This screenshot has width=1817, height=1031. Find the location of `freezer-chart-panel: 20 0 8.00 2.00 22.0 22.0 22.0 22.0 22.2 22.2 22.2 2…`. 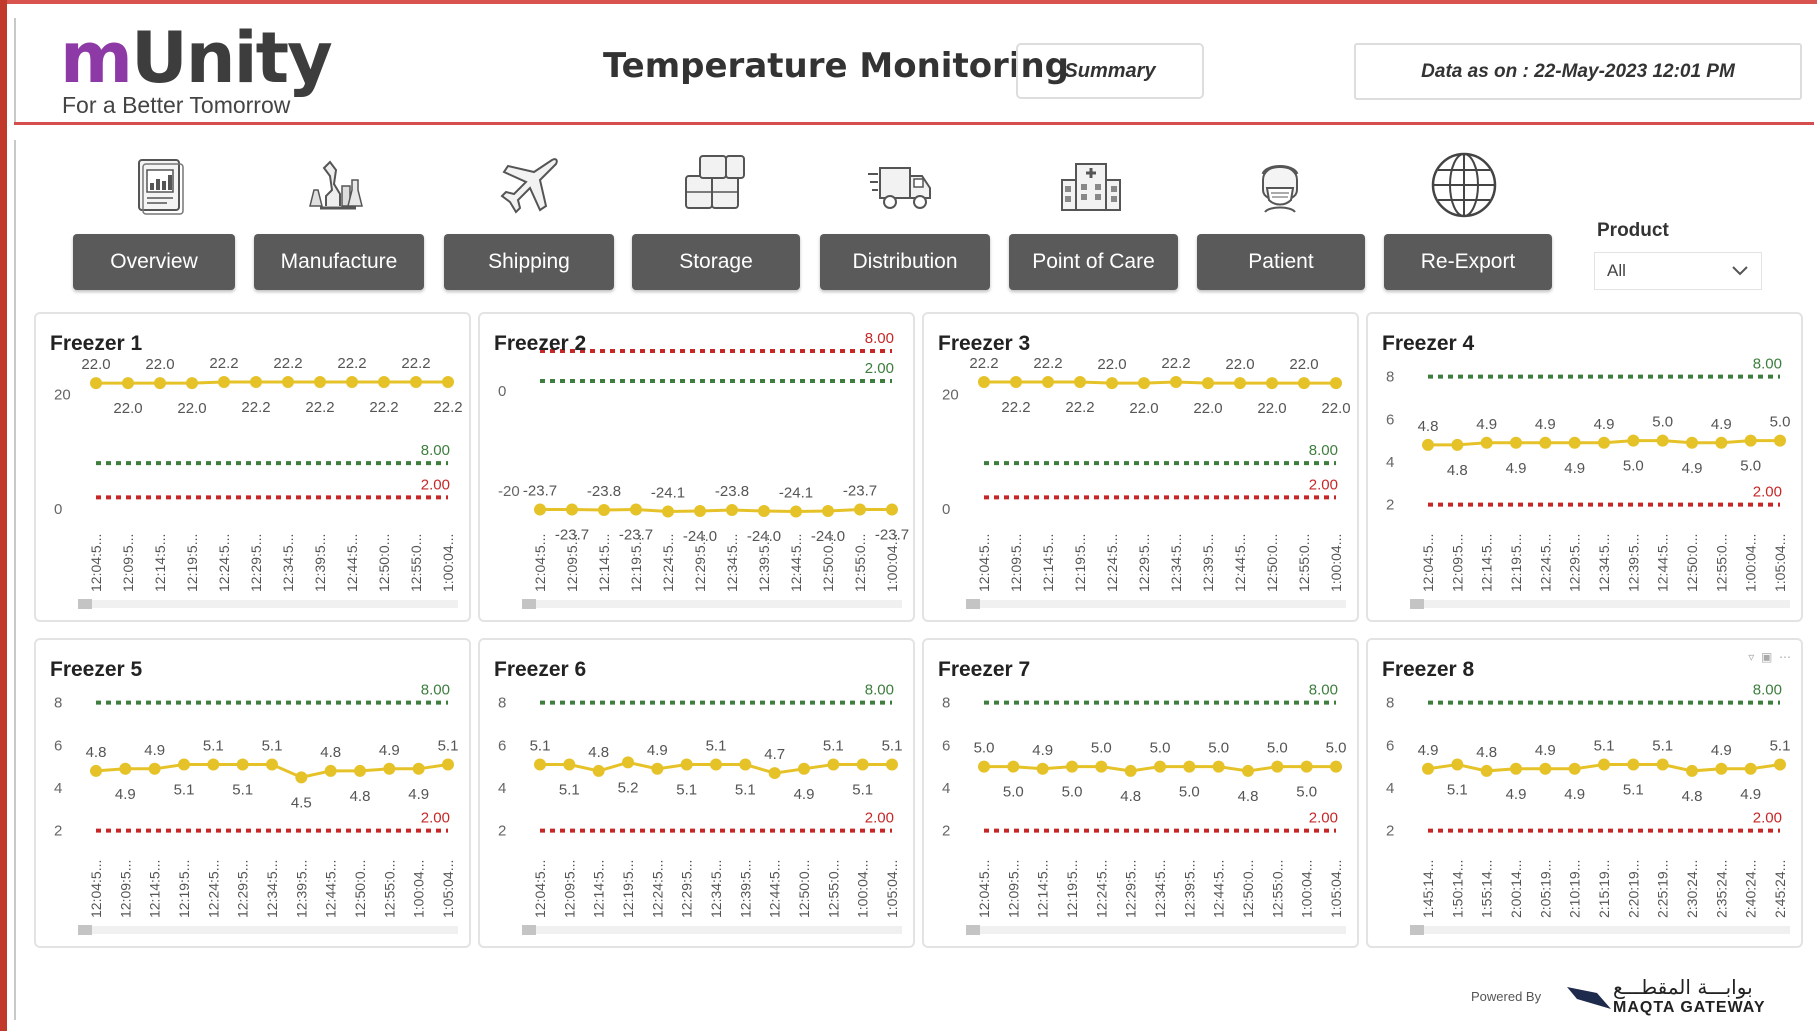

freezer-chart-panel: 20 0 8.00 2.00 22.0 22.0 22.0 22.0 22.2 22.2 22.2 2… is located at coordinates (252, 467).